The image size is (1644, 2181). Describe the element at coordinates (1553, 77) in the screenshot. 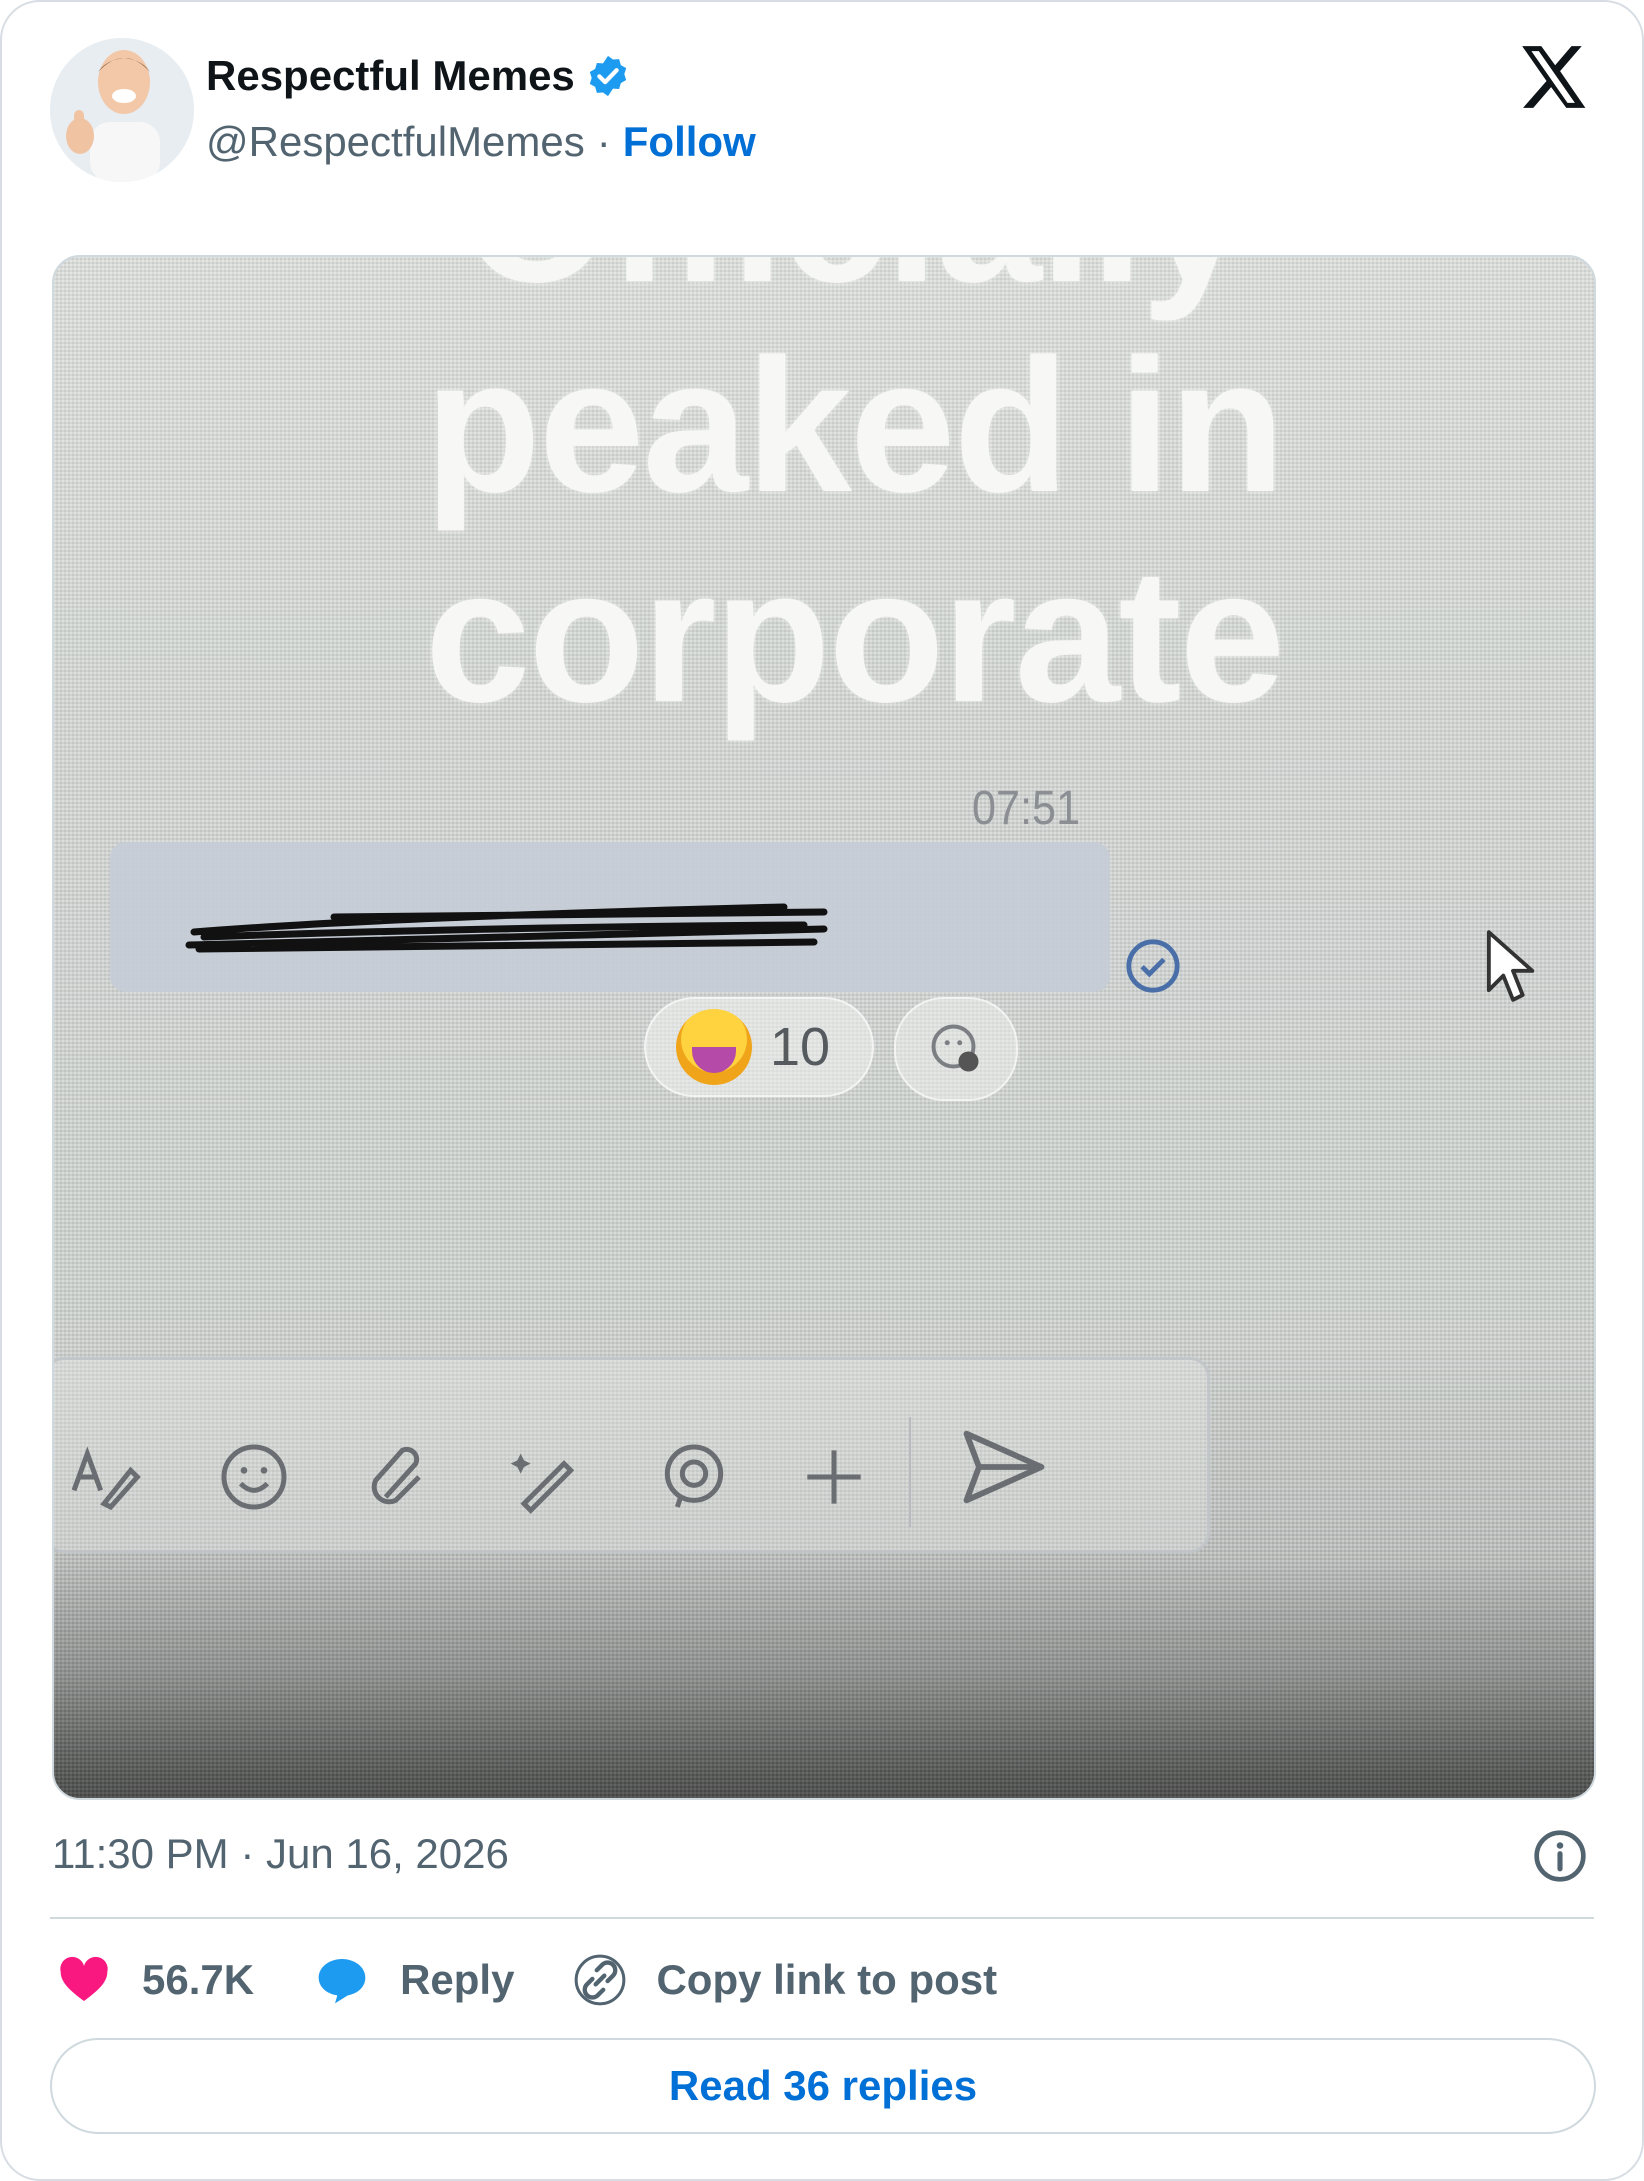

I see `x-logo-icon` at that location.